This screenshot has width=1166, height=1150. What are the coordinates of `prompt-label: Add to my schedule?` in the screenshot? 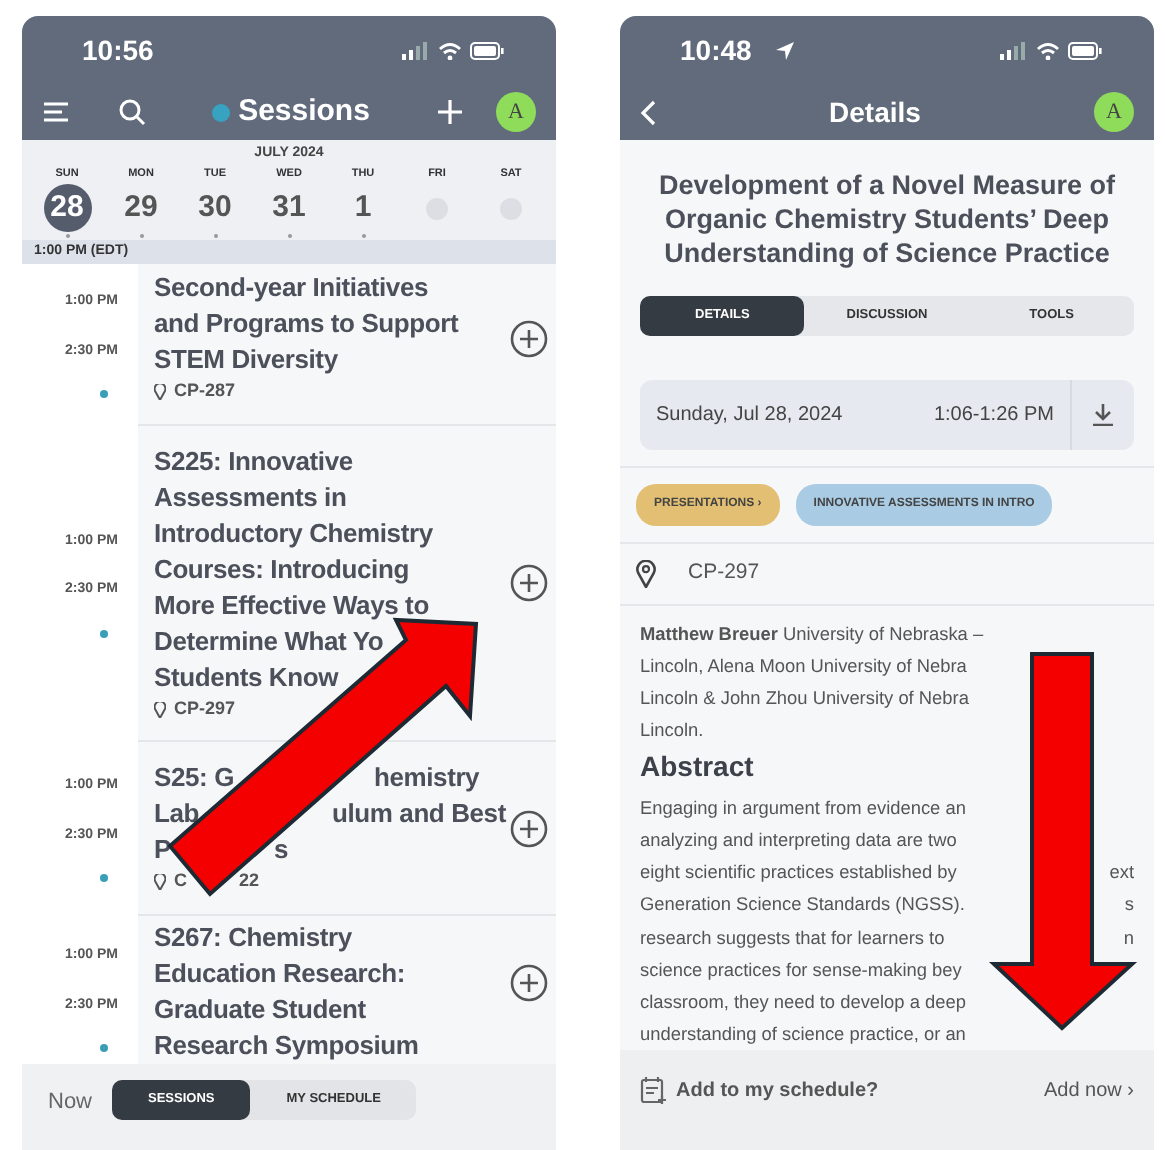 It's located at (777, 1092).